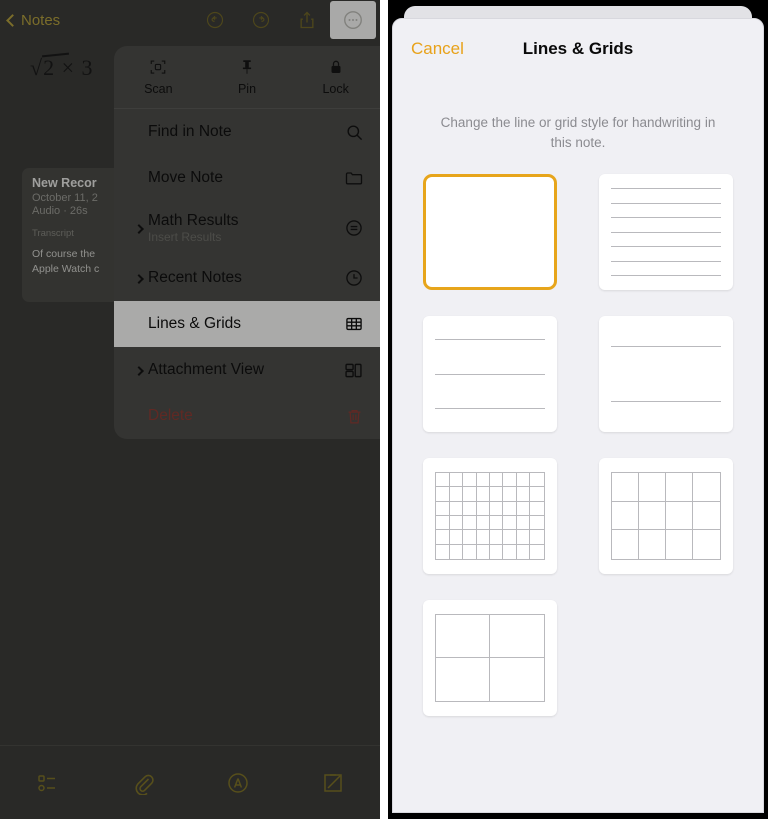 This screenshot has width=768, height=819. Describe the element at coordinates (335, 77) in the screenshot. I see `lock-action: Lock` at that location.